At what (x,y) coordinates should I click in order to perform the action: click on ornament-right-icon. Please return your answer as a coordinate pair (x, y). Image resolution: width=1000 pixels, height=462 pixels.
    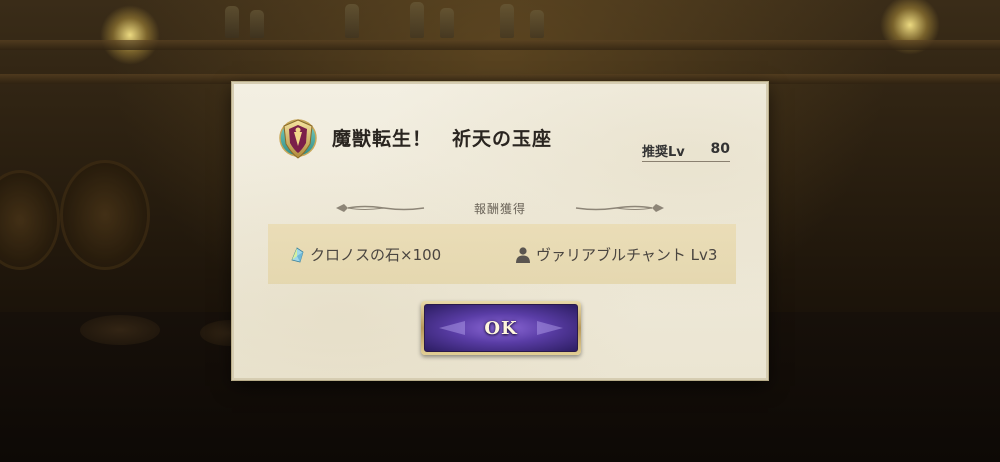
    Looking at the image, I should click on (619, 208).